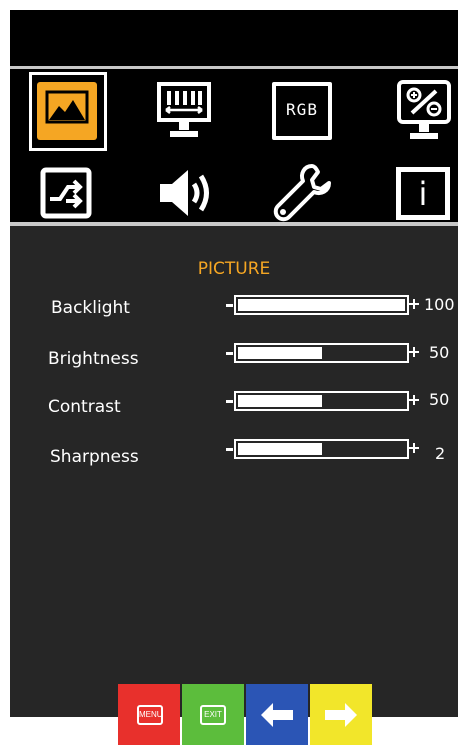 Image resolution: width=468 pixels, height=745 pixels. Describe the element at coordinates (90, 308) in the screenshot. I see `setting-label: Backlight` at that location.